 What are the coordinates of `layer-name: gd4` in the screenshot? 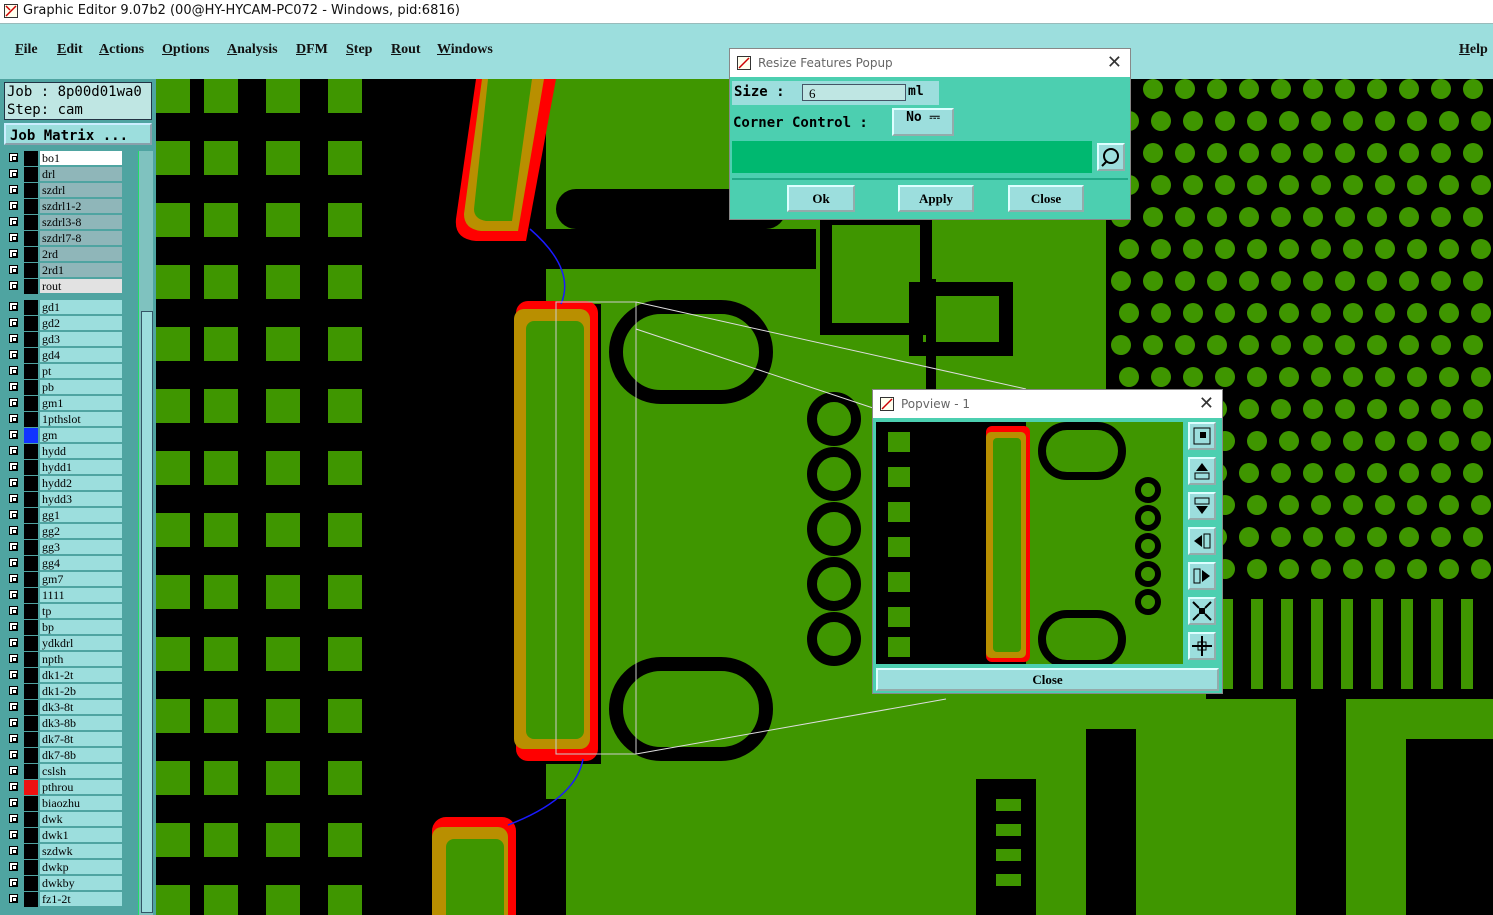 It's located at (81, 355).